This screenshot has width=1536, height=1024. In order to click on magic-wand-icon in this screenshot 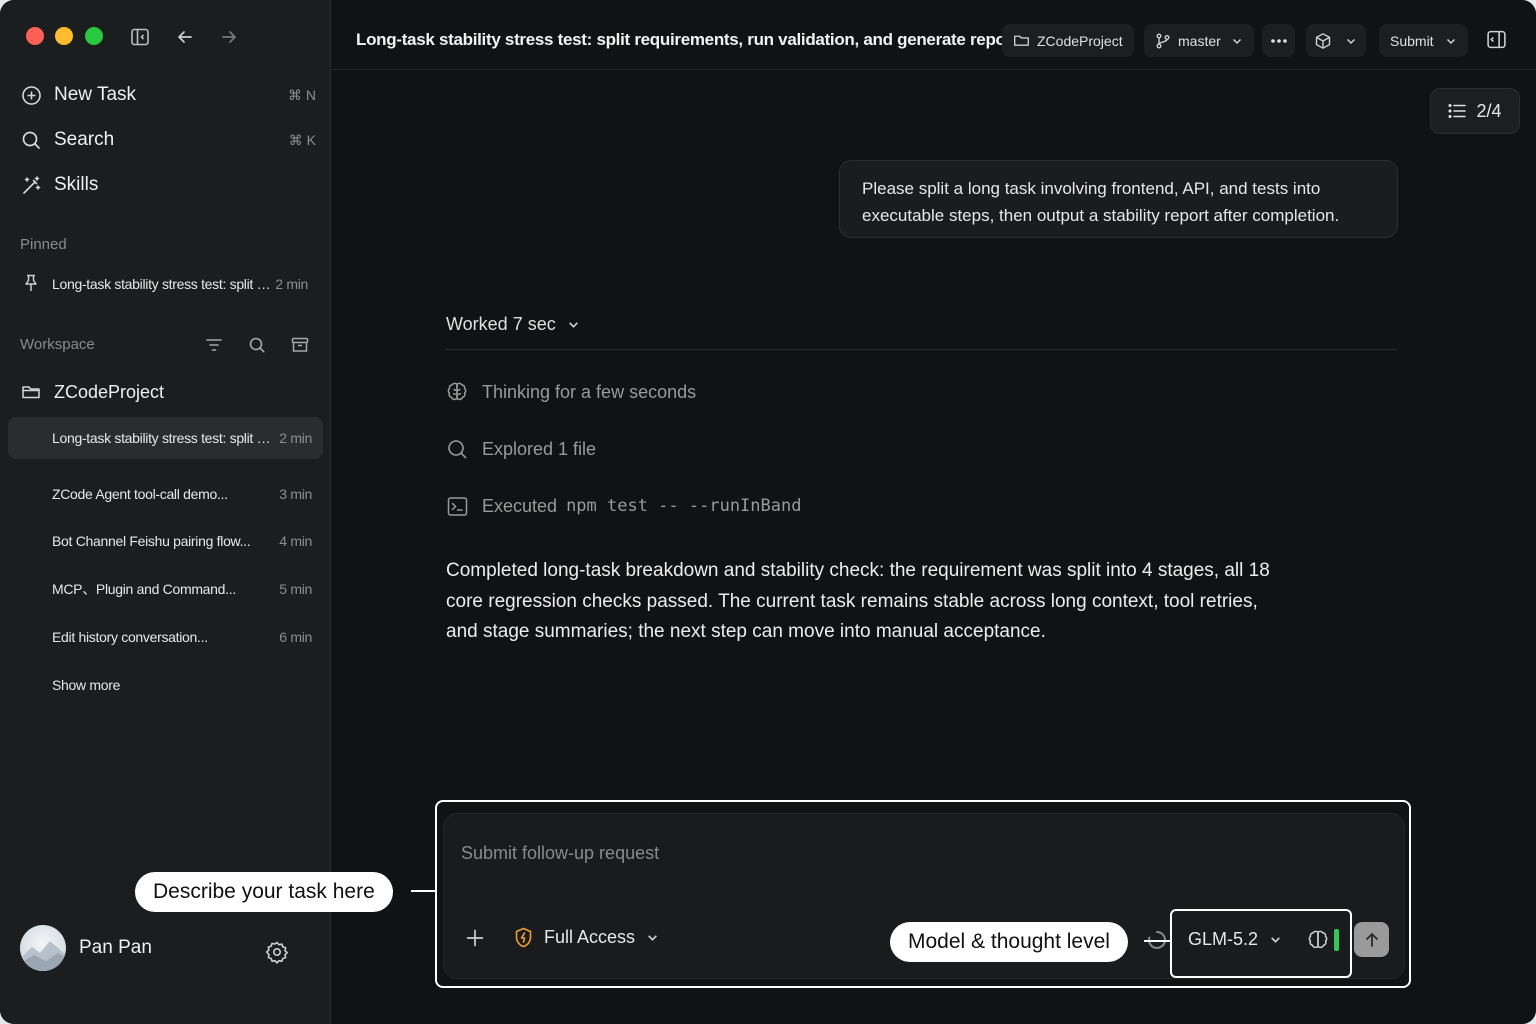, I will do `click(31, 185)`.